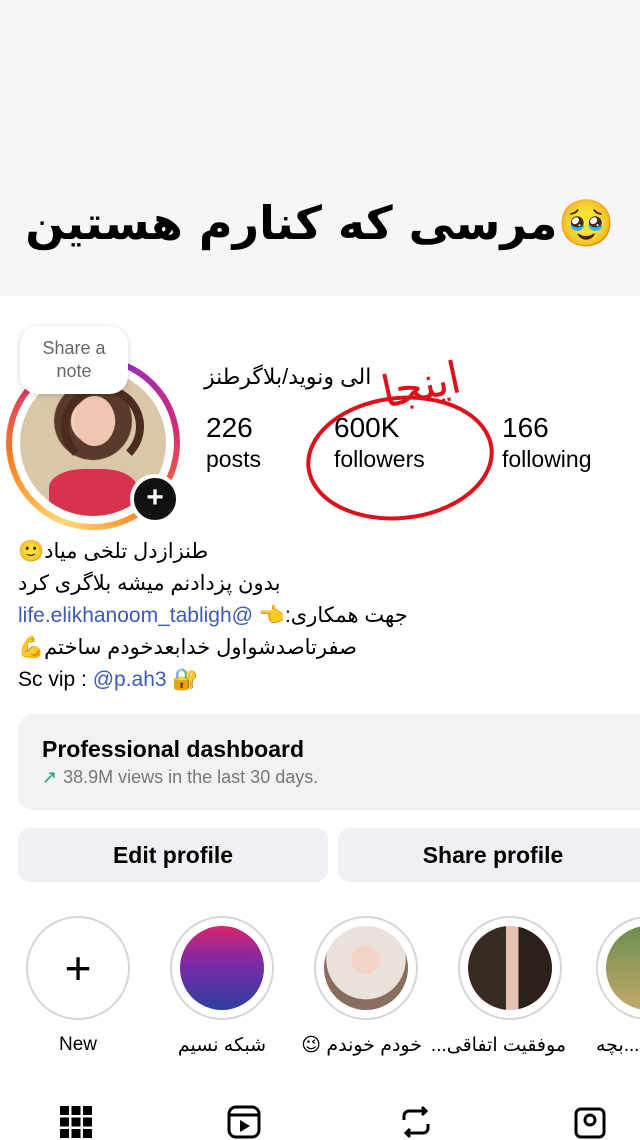 This screenshot has width=640, height=1140. I want to click on share-profile-button: Share profile, so click(489, 855).